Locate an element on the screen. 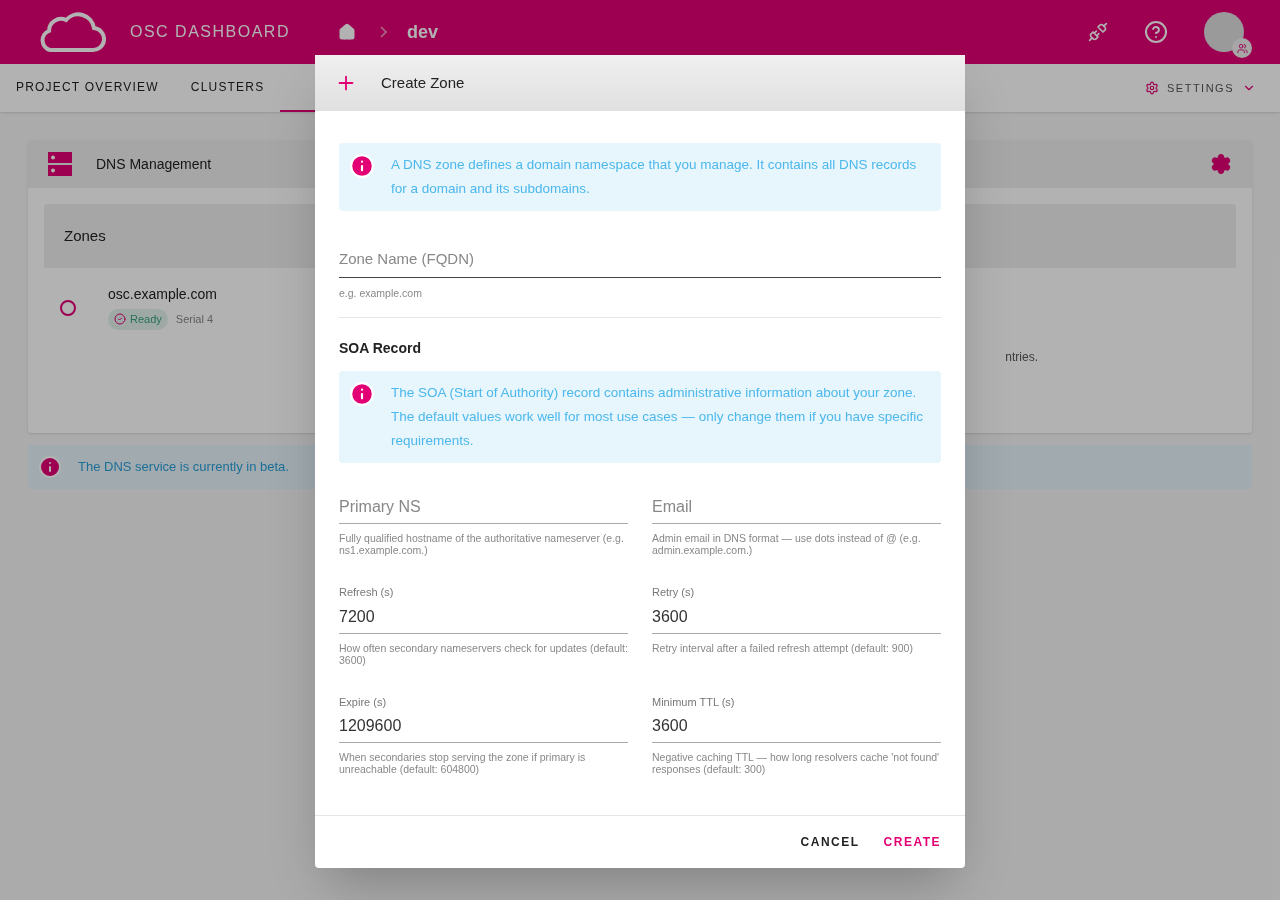 This screenshot has height=900, width=1280. avatar is located at coordinates (1224, 32).